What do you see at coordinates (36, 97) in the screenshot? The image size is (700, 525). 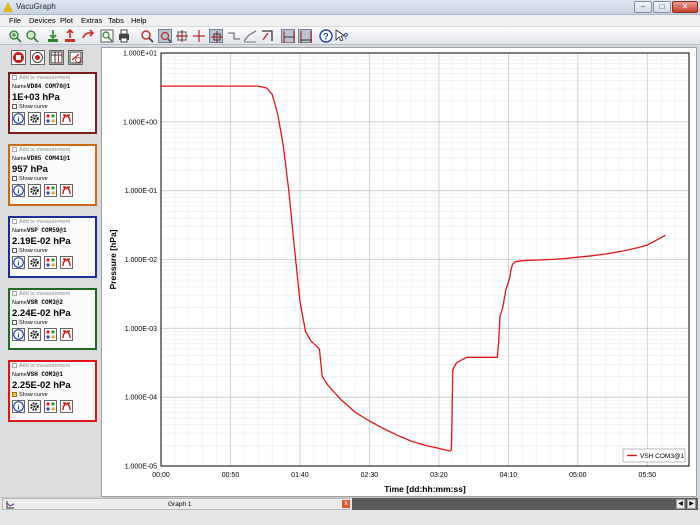 I see `sensor-pressure-value: 1E+03 hPa` at bounding box center [36, 97].